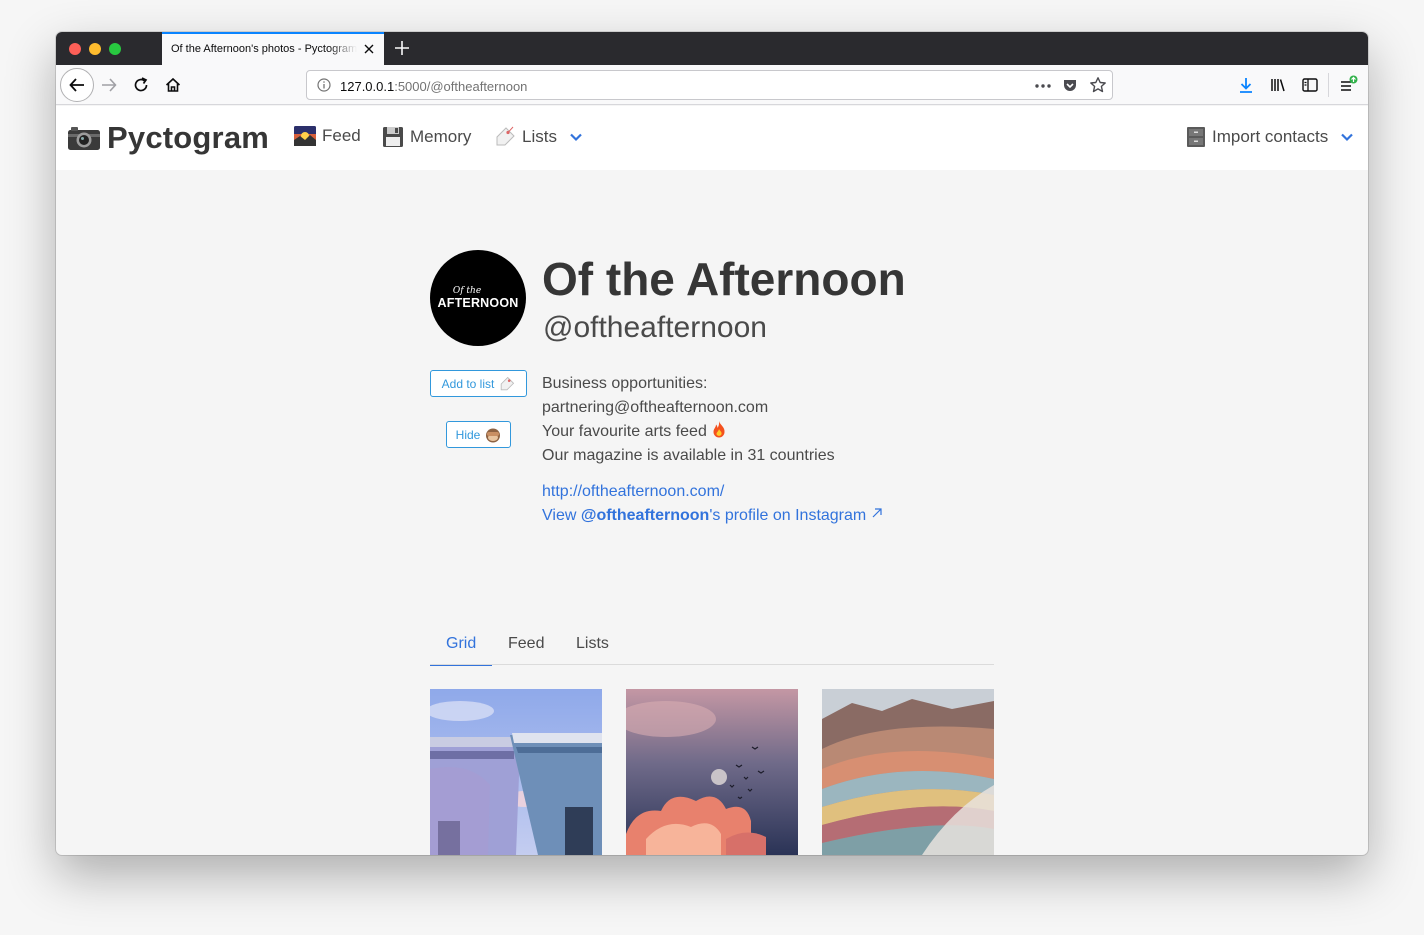 The width and height of the screenshot is (1424, 935). Describe the element at coordinates (645, 515) in the screenshot. I see `instagram-link-handle: @oftheafternoon` at that location.